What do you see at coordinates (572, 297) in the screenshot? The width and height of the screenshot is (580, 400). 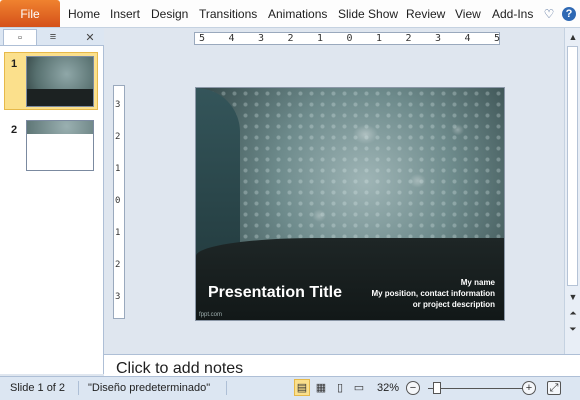 I see `scroll-down-icon: ▼` at bounding box center [572, 297].